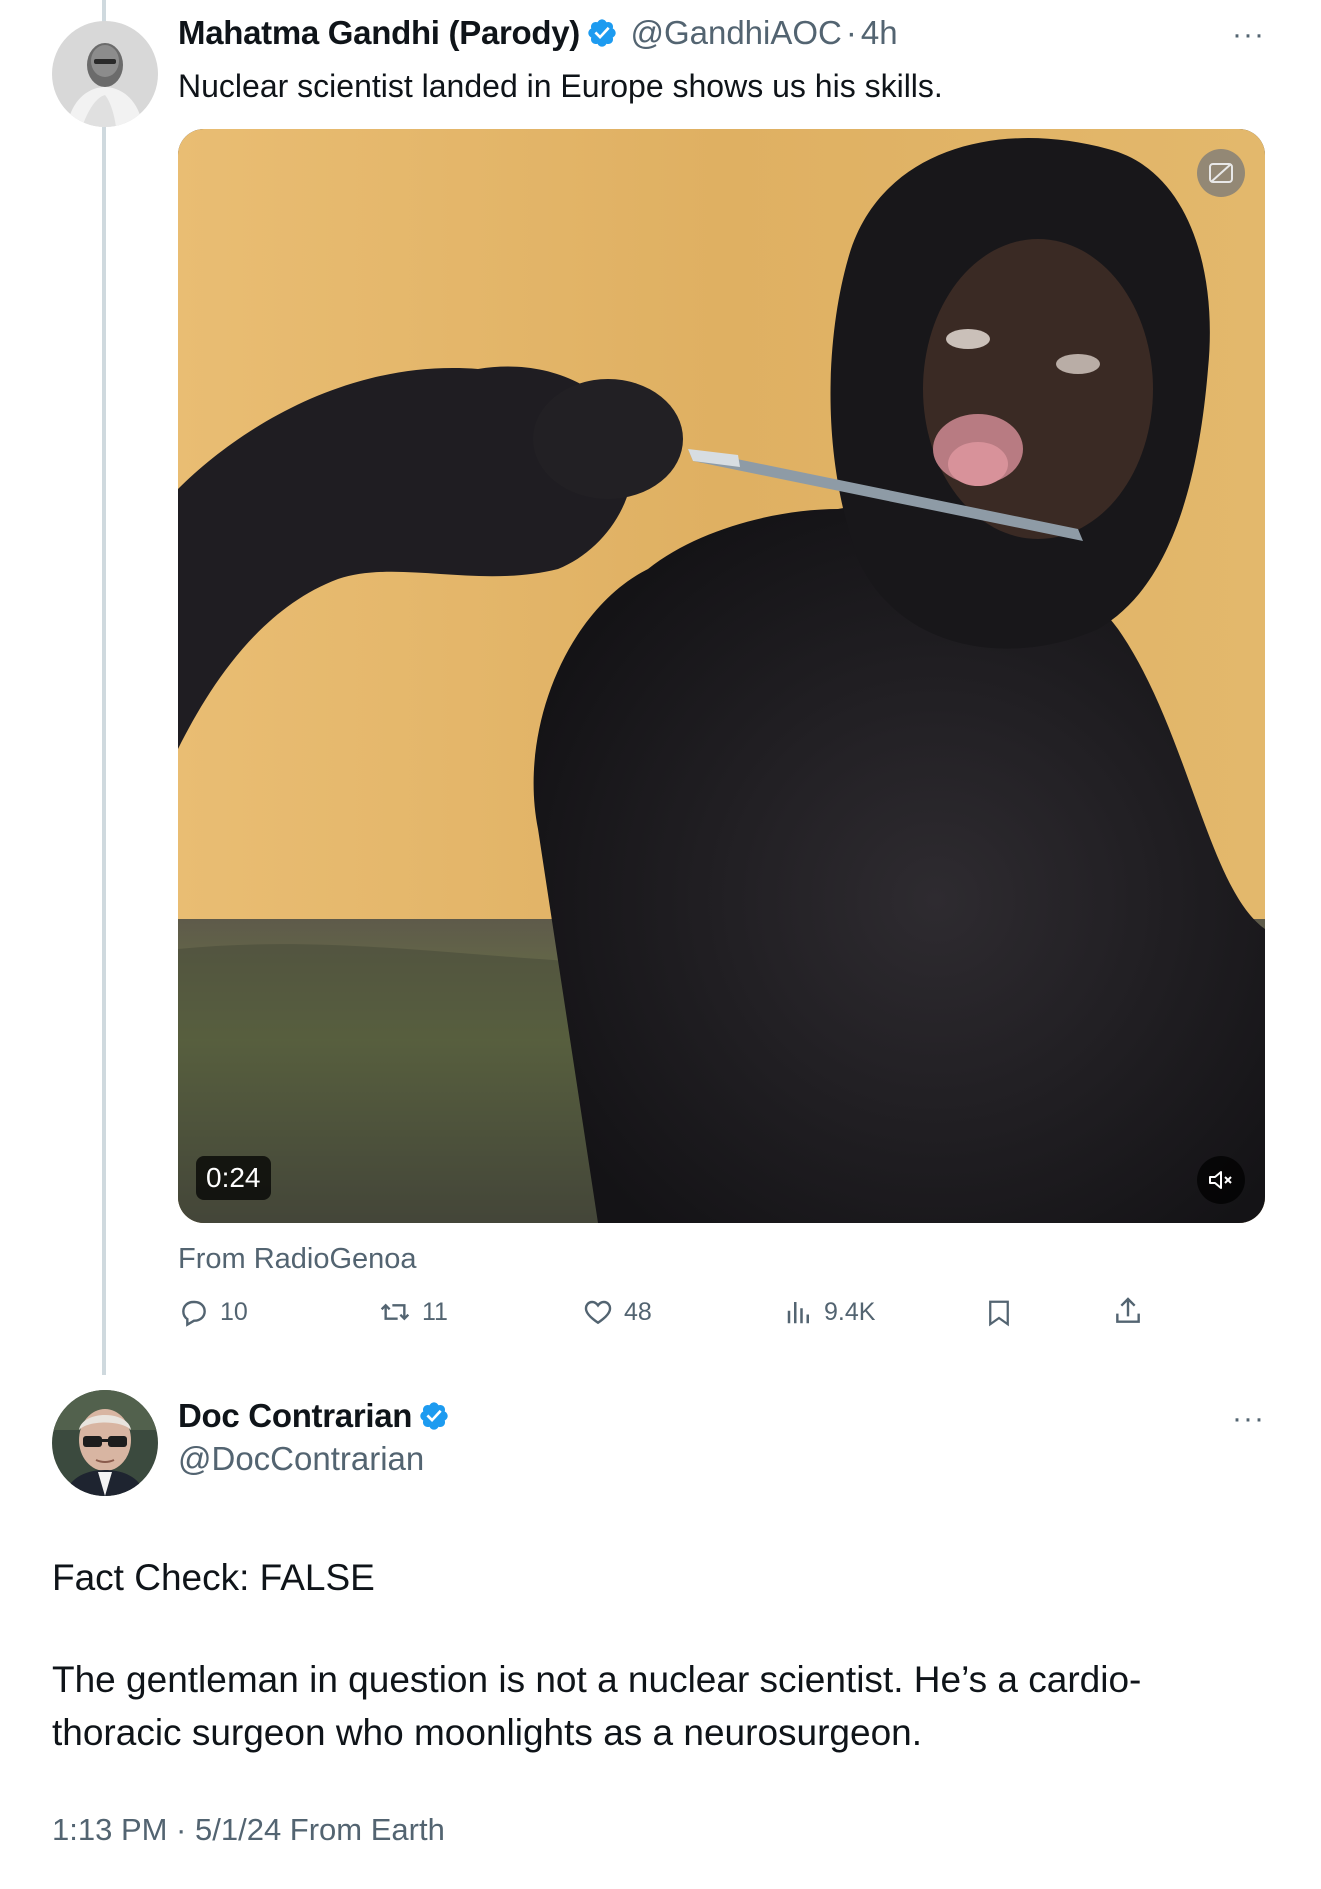 This screenshot has height=1889, width=1321. I want to click on tweet2-header: Doc Contrarian, so click(314, 1416).